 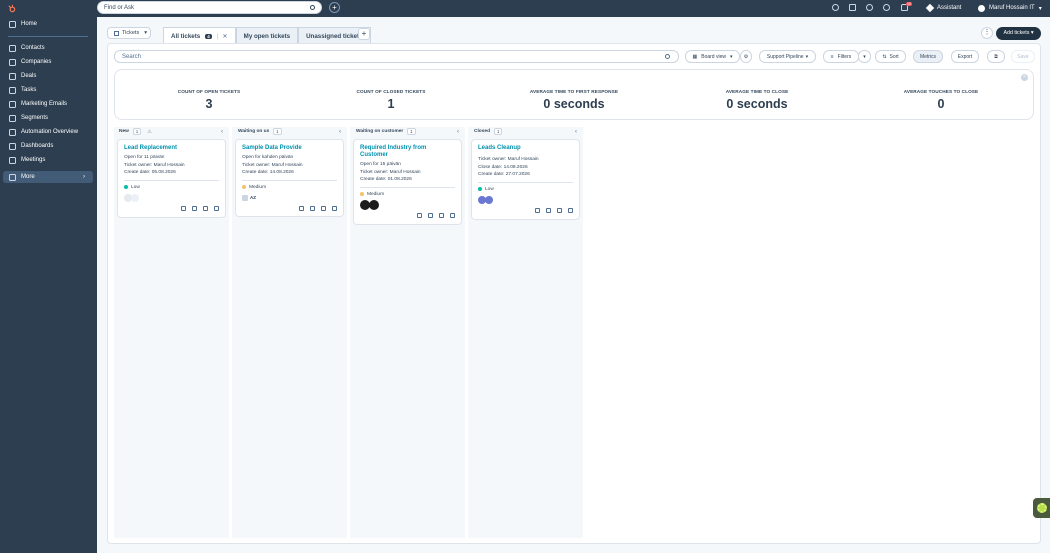 What do you see at coordinates (48, 62) in the screenshot?
I see `sidebar-item-companies: Companies` at bounding box center [48, 62].